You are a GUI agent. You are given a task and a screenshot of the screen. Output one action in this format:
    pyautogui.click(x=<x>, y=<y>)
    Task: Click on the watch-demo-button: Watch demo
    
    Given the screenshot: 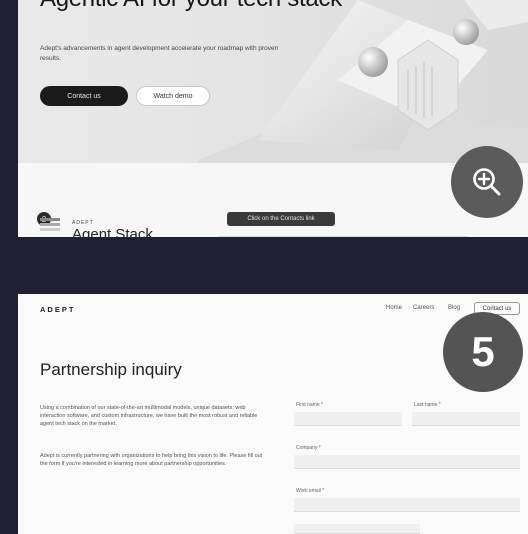 What is the action you would take?
    pyautogui.click(x=173, y=96)
    